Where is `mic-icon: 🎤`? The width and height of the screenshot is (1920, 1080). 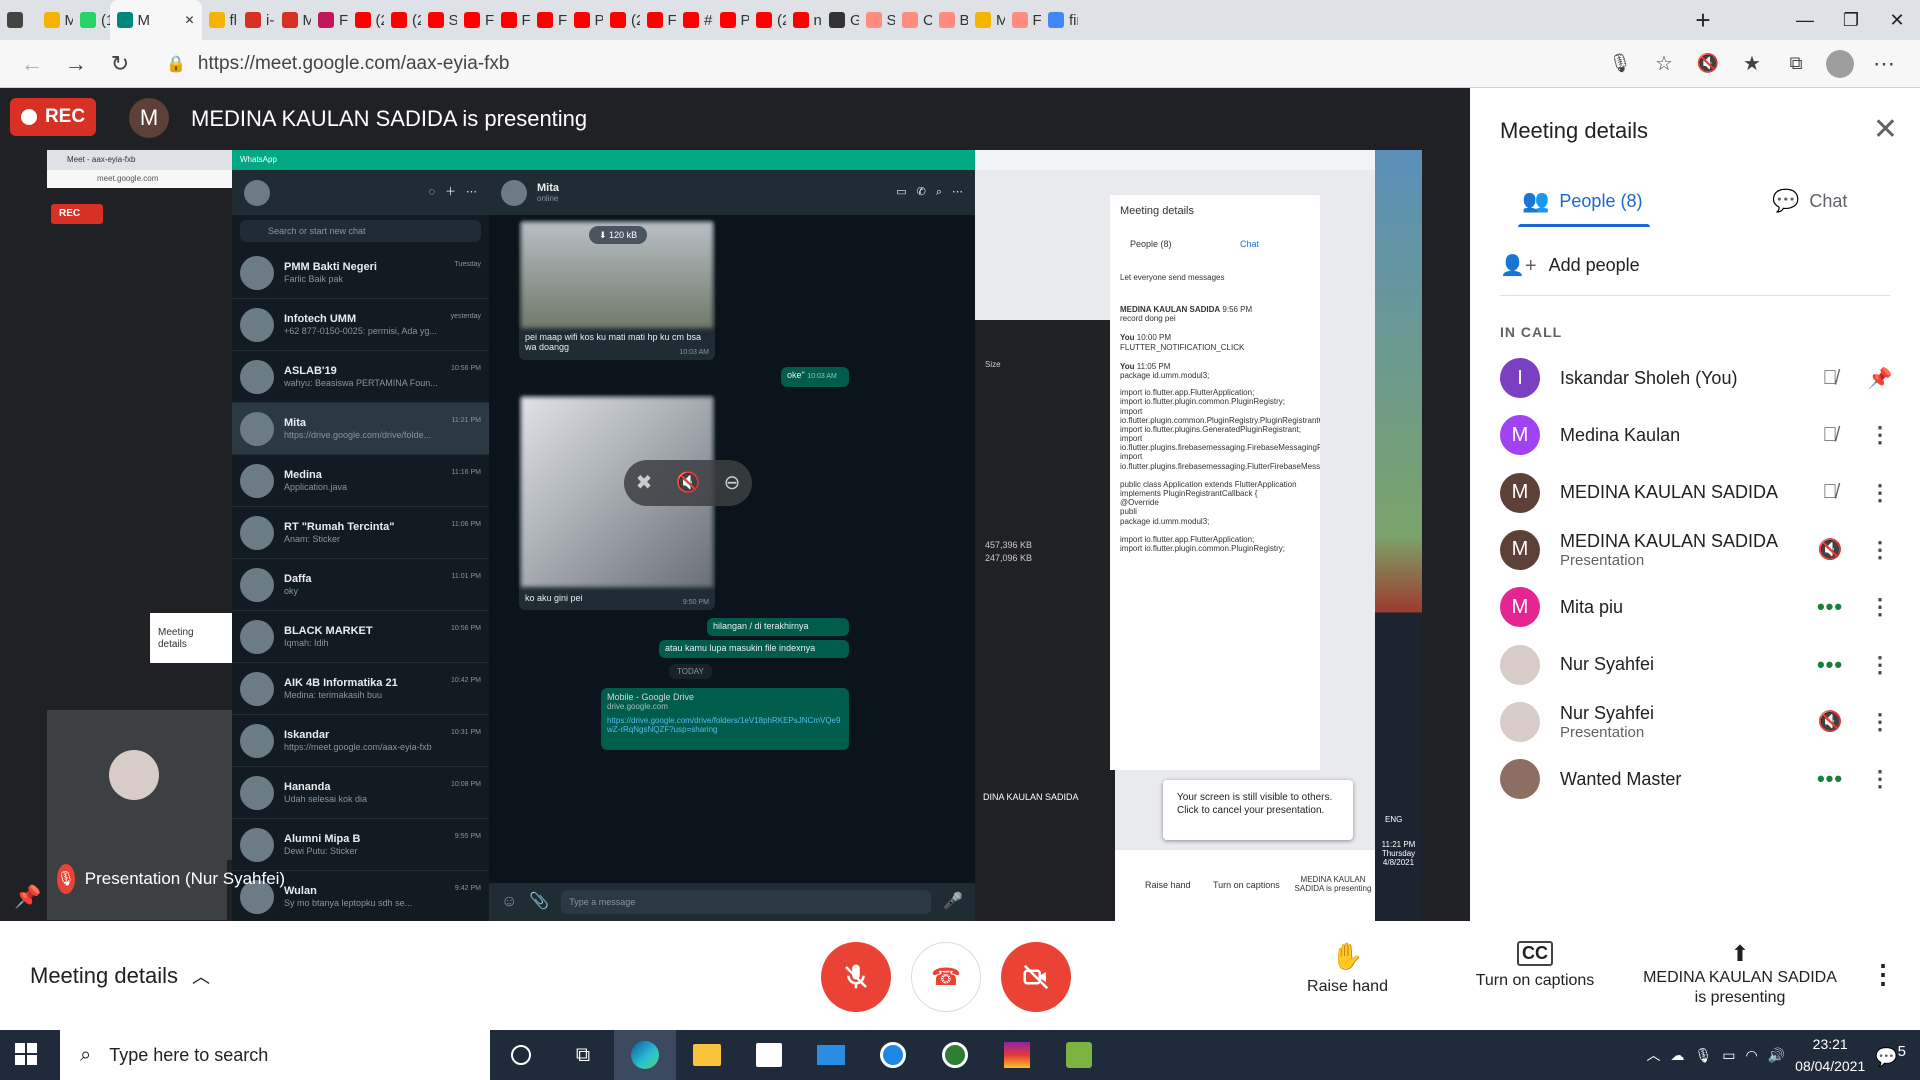 mic-icon: 🎤 is located at coordinates (953, 902).